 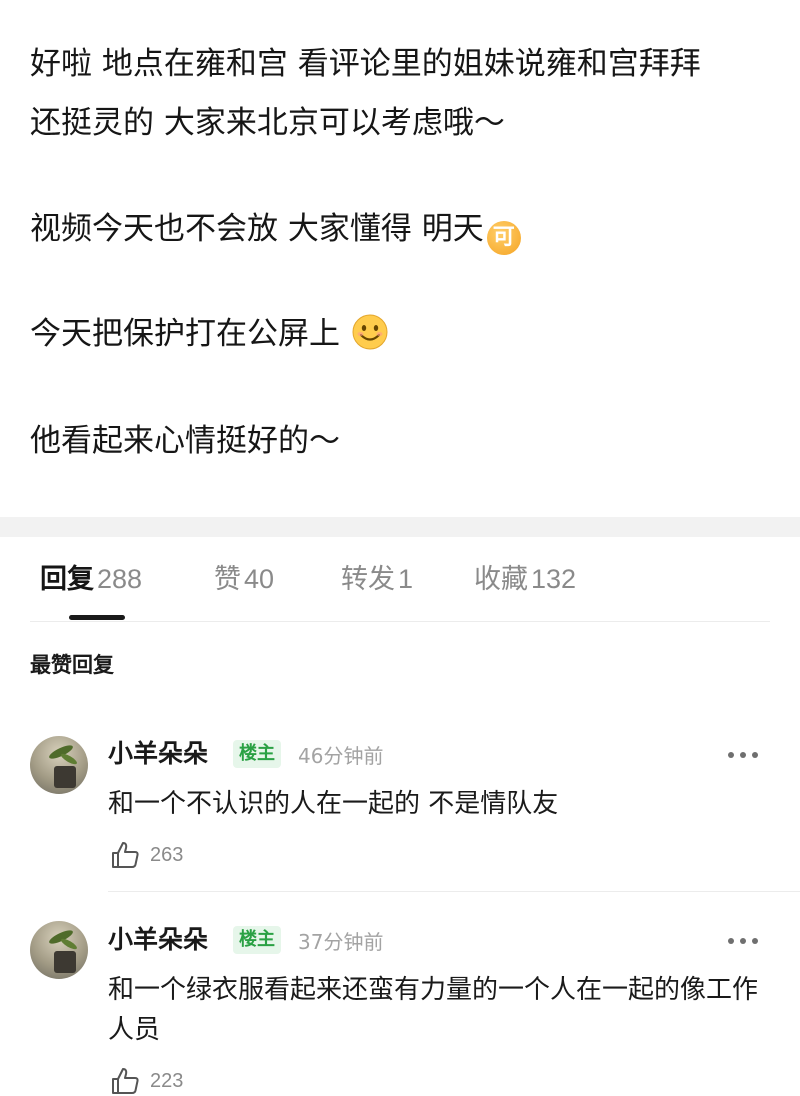 I want to click on tab-likes-count: 40, so click(x=259, y=579).